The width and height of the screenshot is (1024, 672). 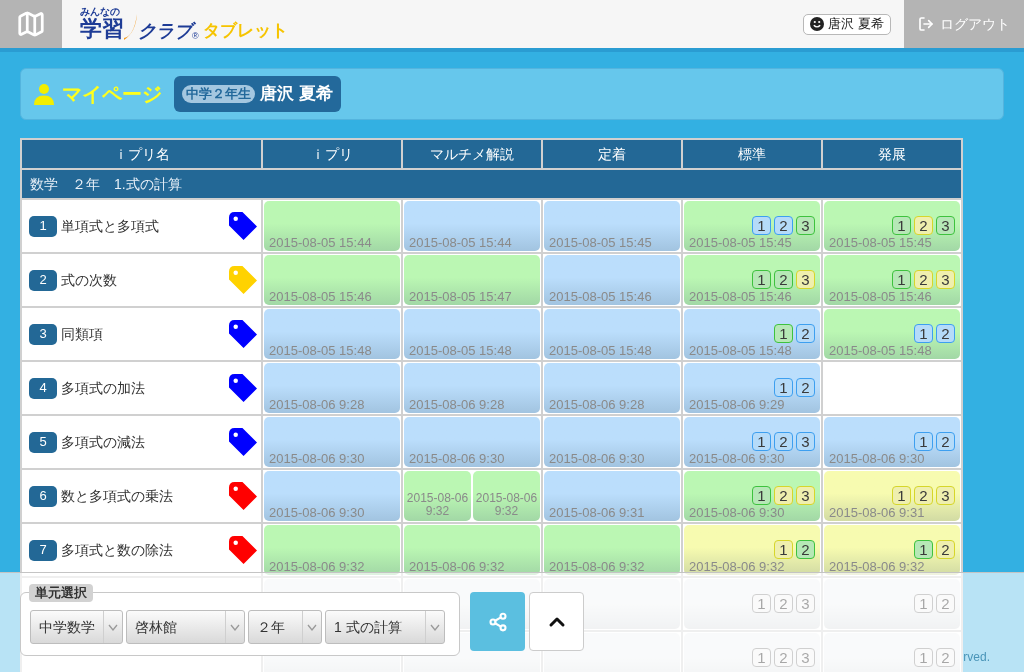 I want to click on lesson-name: 多項式の加法, so click(x=103, y=388).